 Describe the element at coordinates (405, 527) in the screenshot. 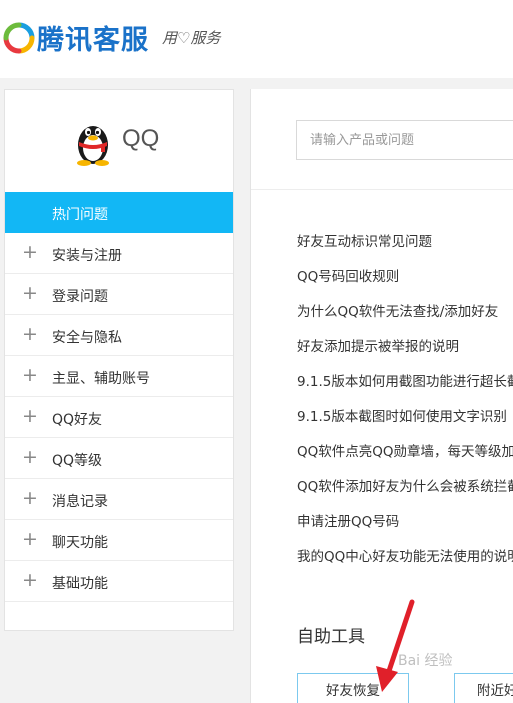

I see `faq-link: 申请注册QQ号码` at that location.